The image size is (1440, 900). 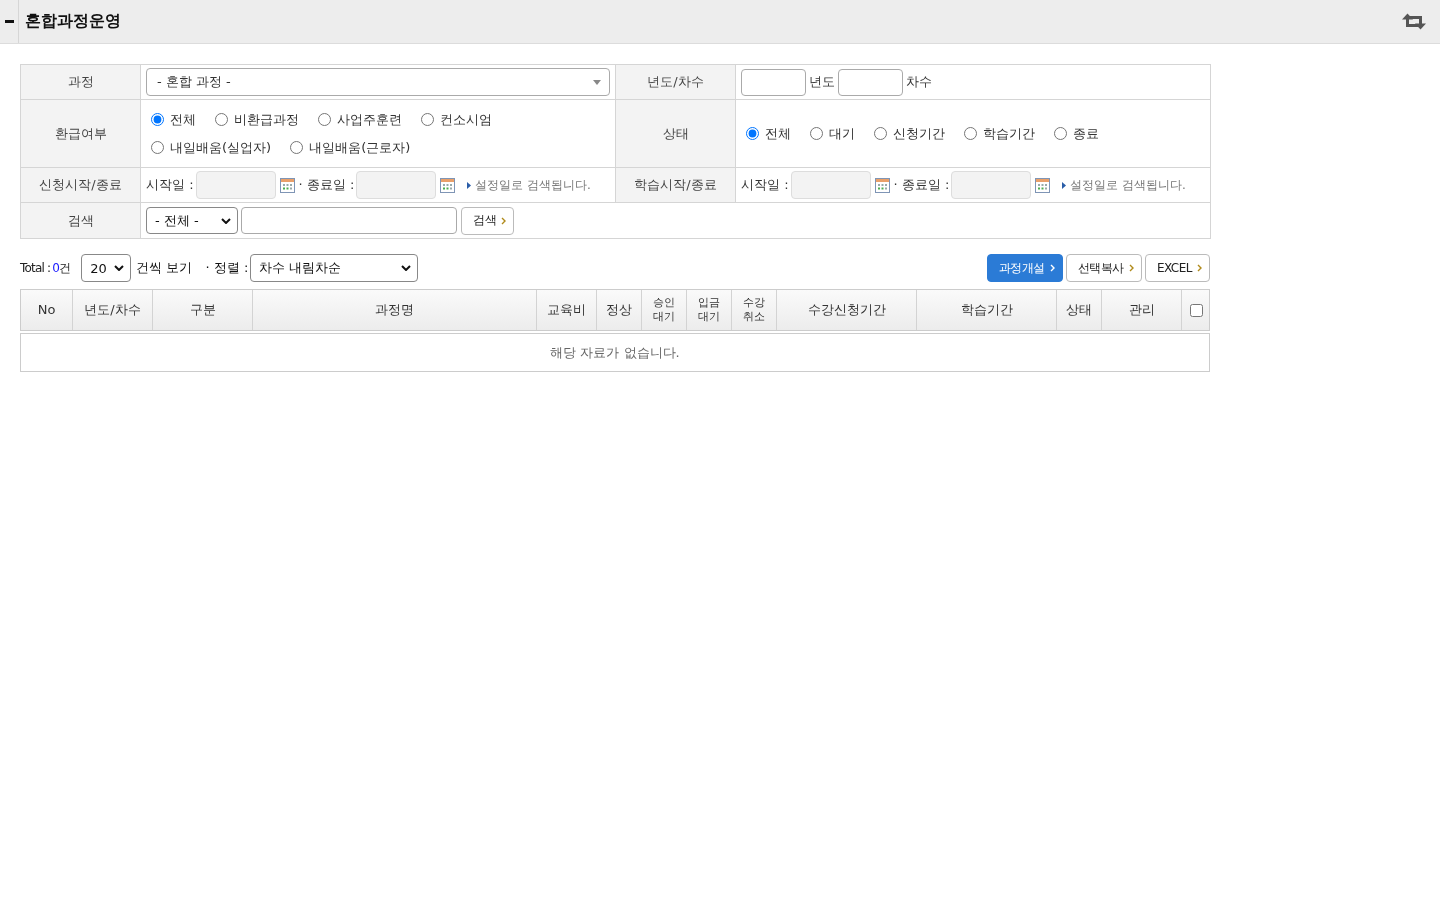 I want to click on radio-label: 신청기간, so click(x=919, y=133).